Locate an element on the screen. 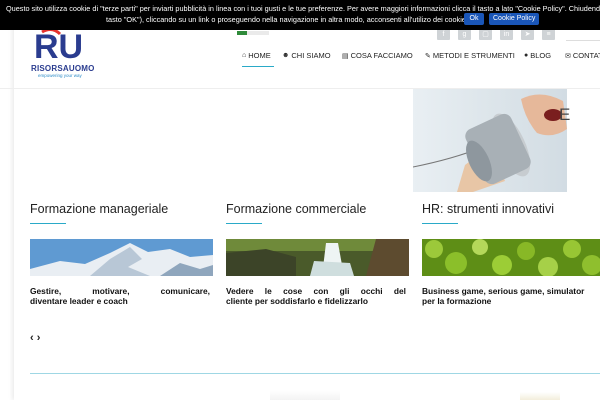  nav-item-label: HOME is located at coordinates (259, 55).